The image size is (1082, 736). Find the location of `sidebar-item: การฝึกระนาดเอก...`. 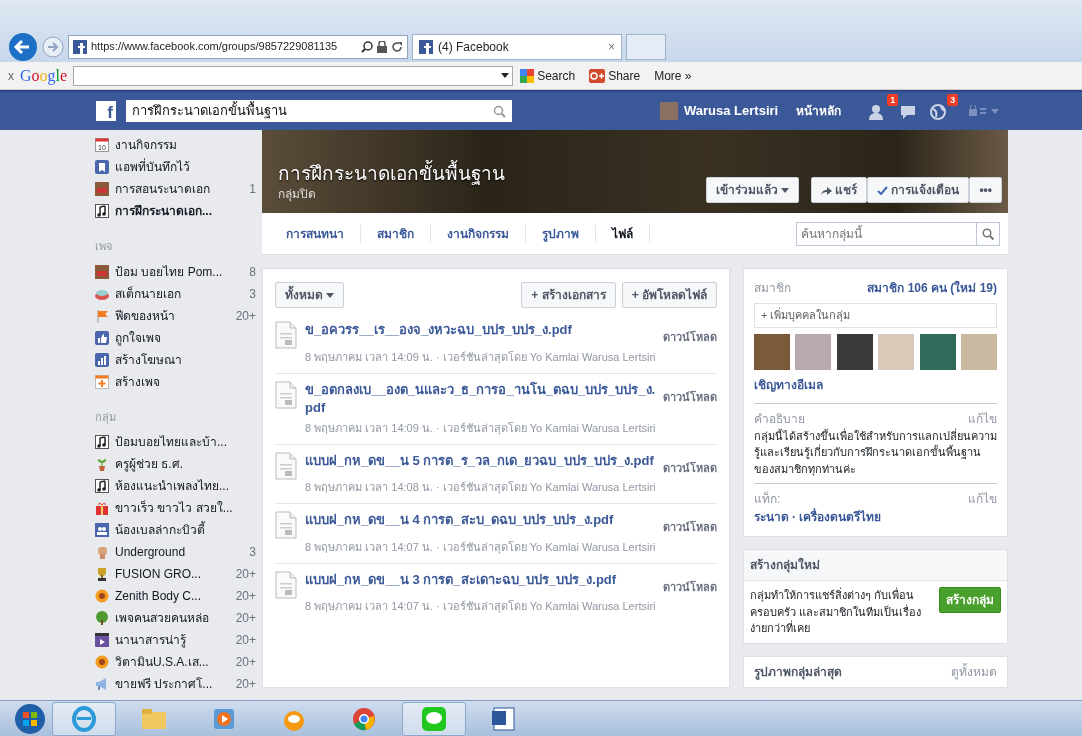

sidebar-item: การฝึกระนาดเอก... is located at coordinates (175, 211).